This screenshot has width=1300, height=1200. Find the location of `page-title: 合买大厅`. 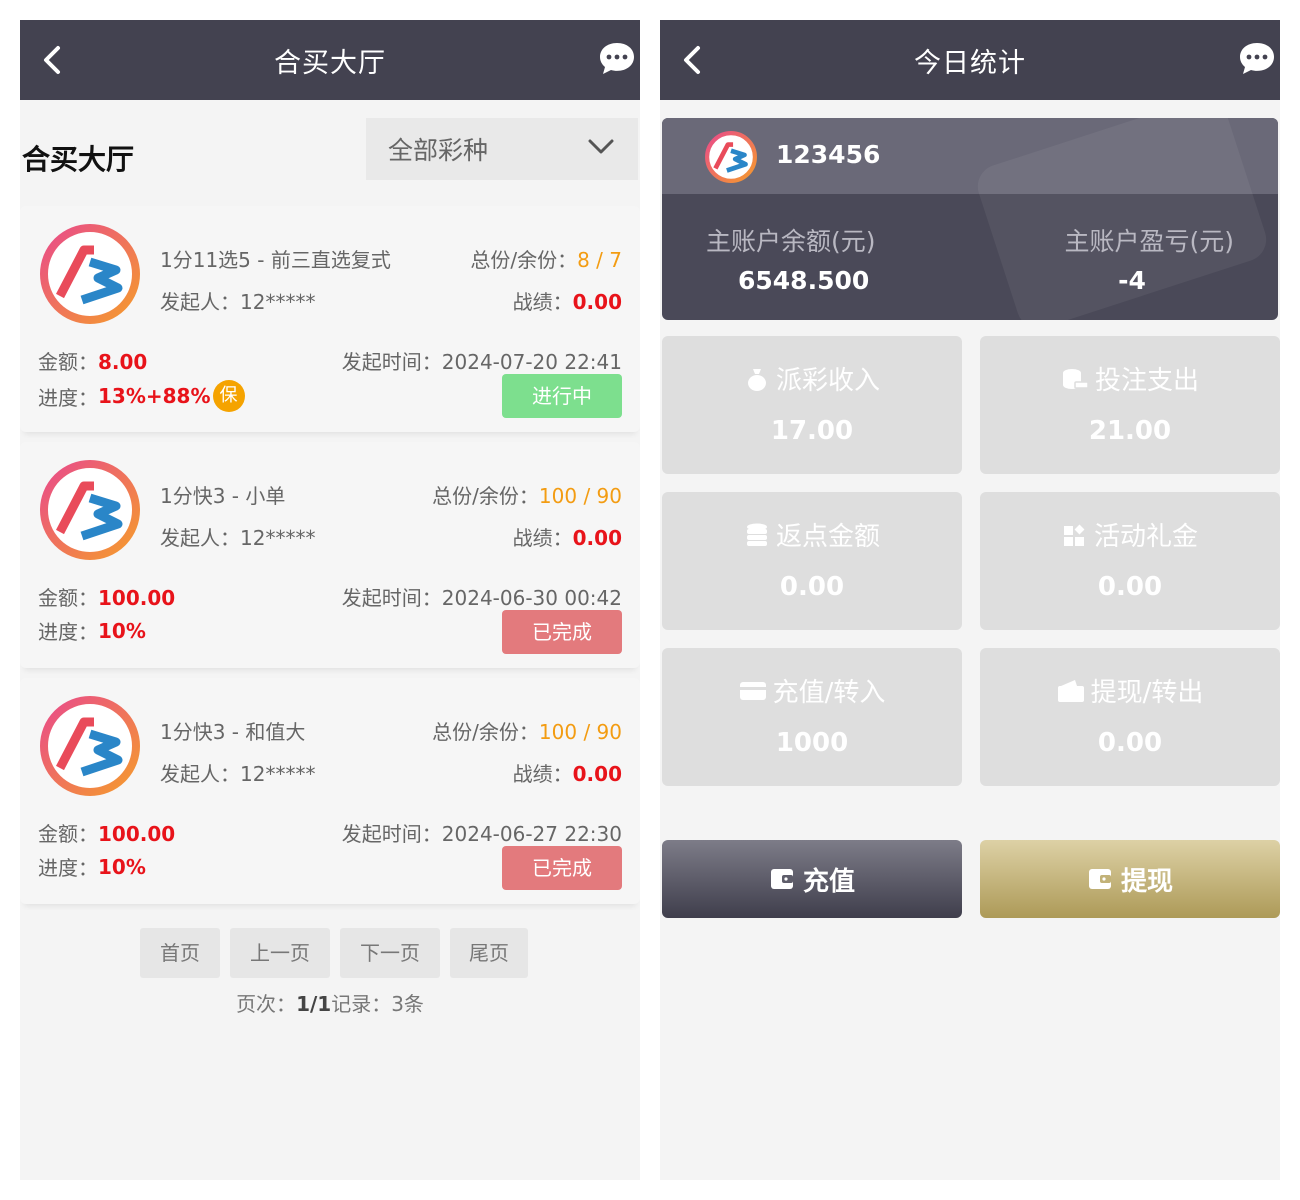

page-title: 合买大厅 is located at coordinates (330, 63).